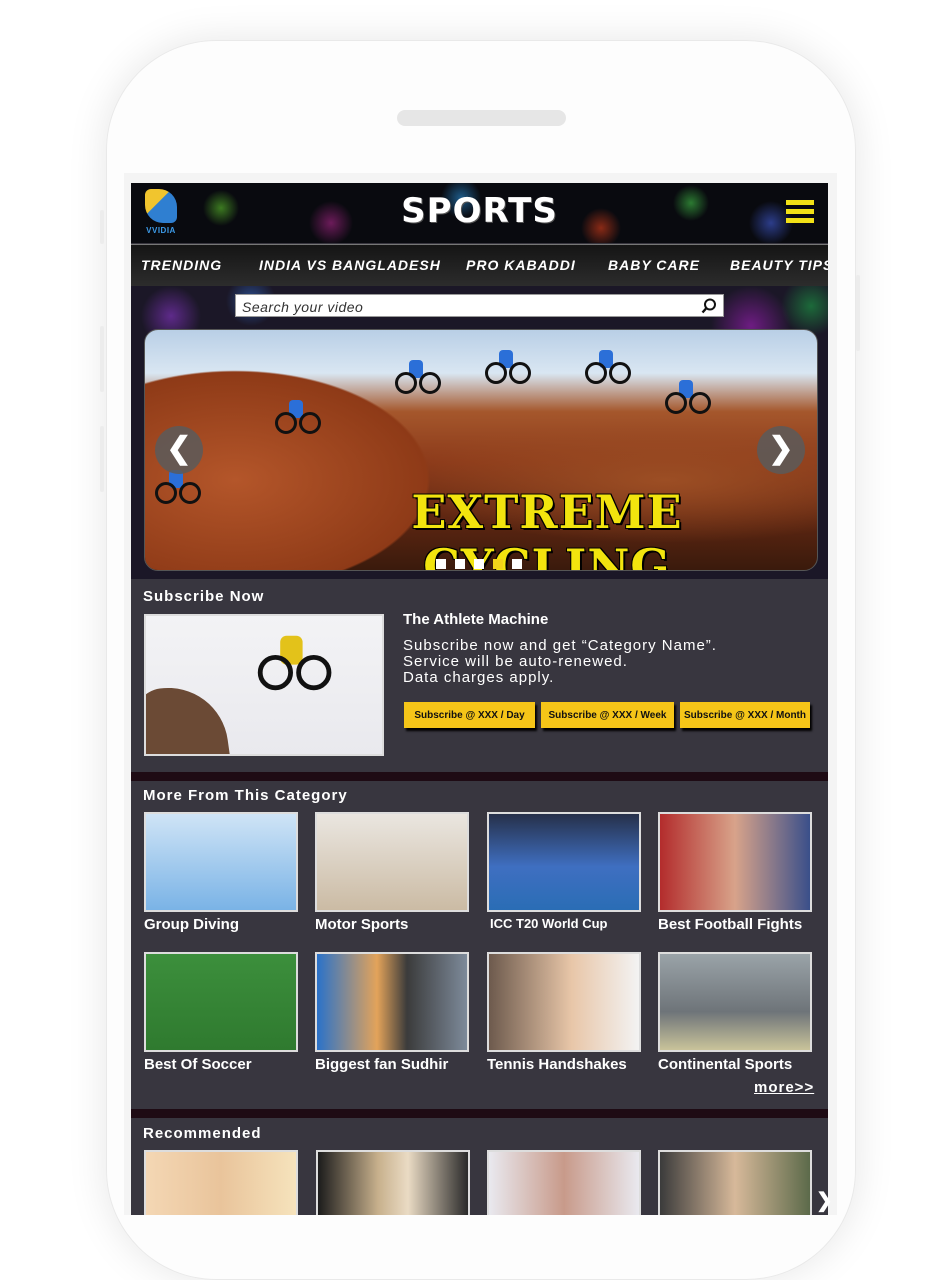 The width and height of the screenshot is (952, 1280). I want to click on search-icon, so click(709, 306).